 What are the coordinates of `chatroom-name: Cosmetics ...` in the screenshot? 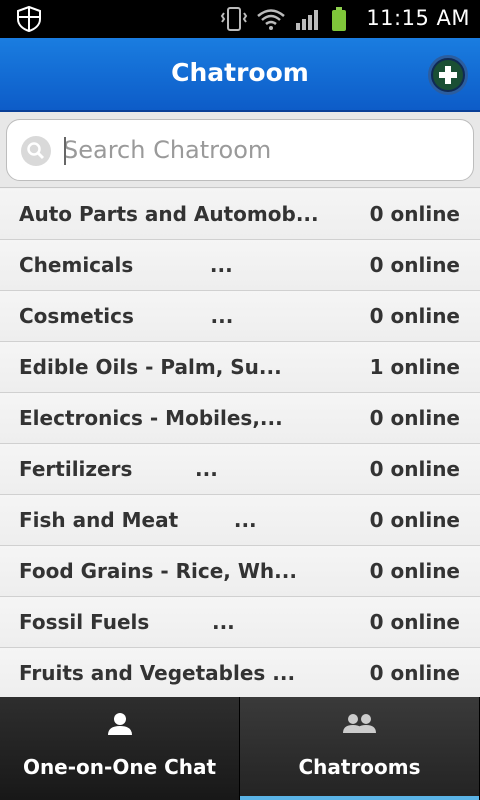 It's located at (126, 316).